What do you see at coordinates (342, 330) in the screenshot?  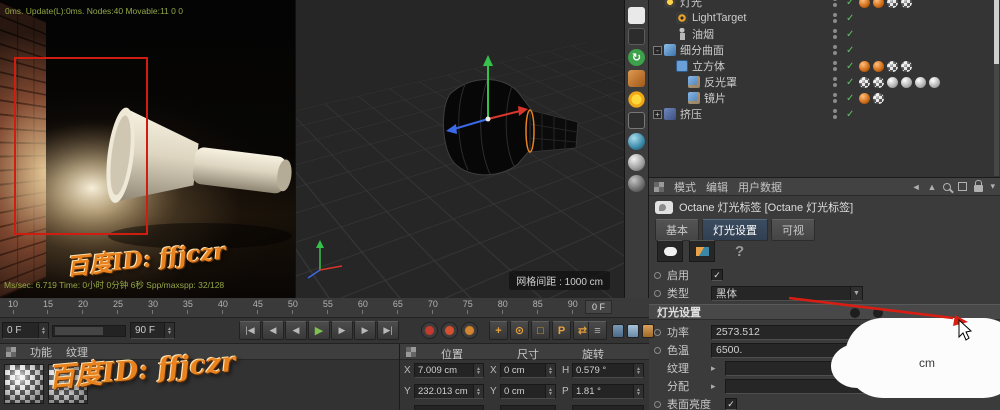 I see `next-frame-button: ▶` at bounding box center [342, 330].